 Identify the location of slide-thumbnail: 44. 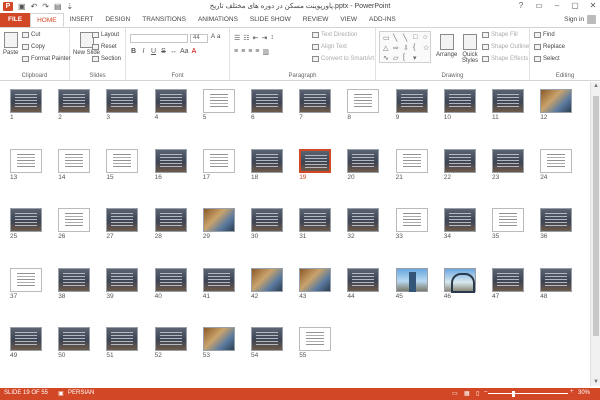
(363, 283).